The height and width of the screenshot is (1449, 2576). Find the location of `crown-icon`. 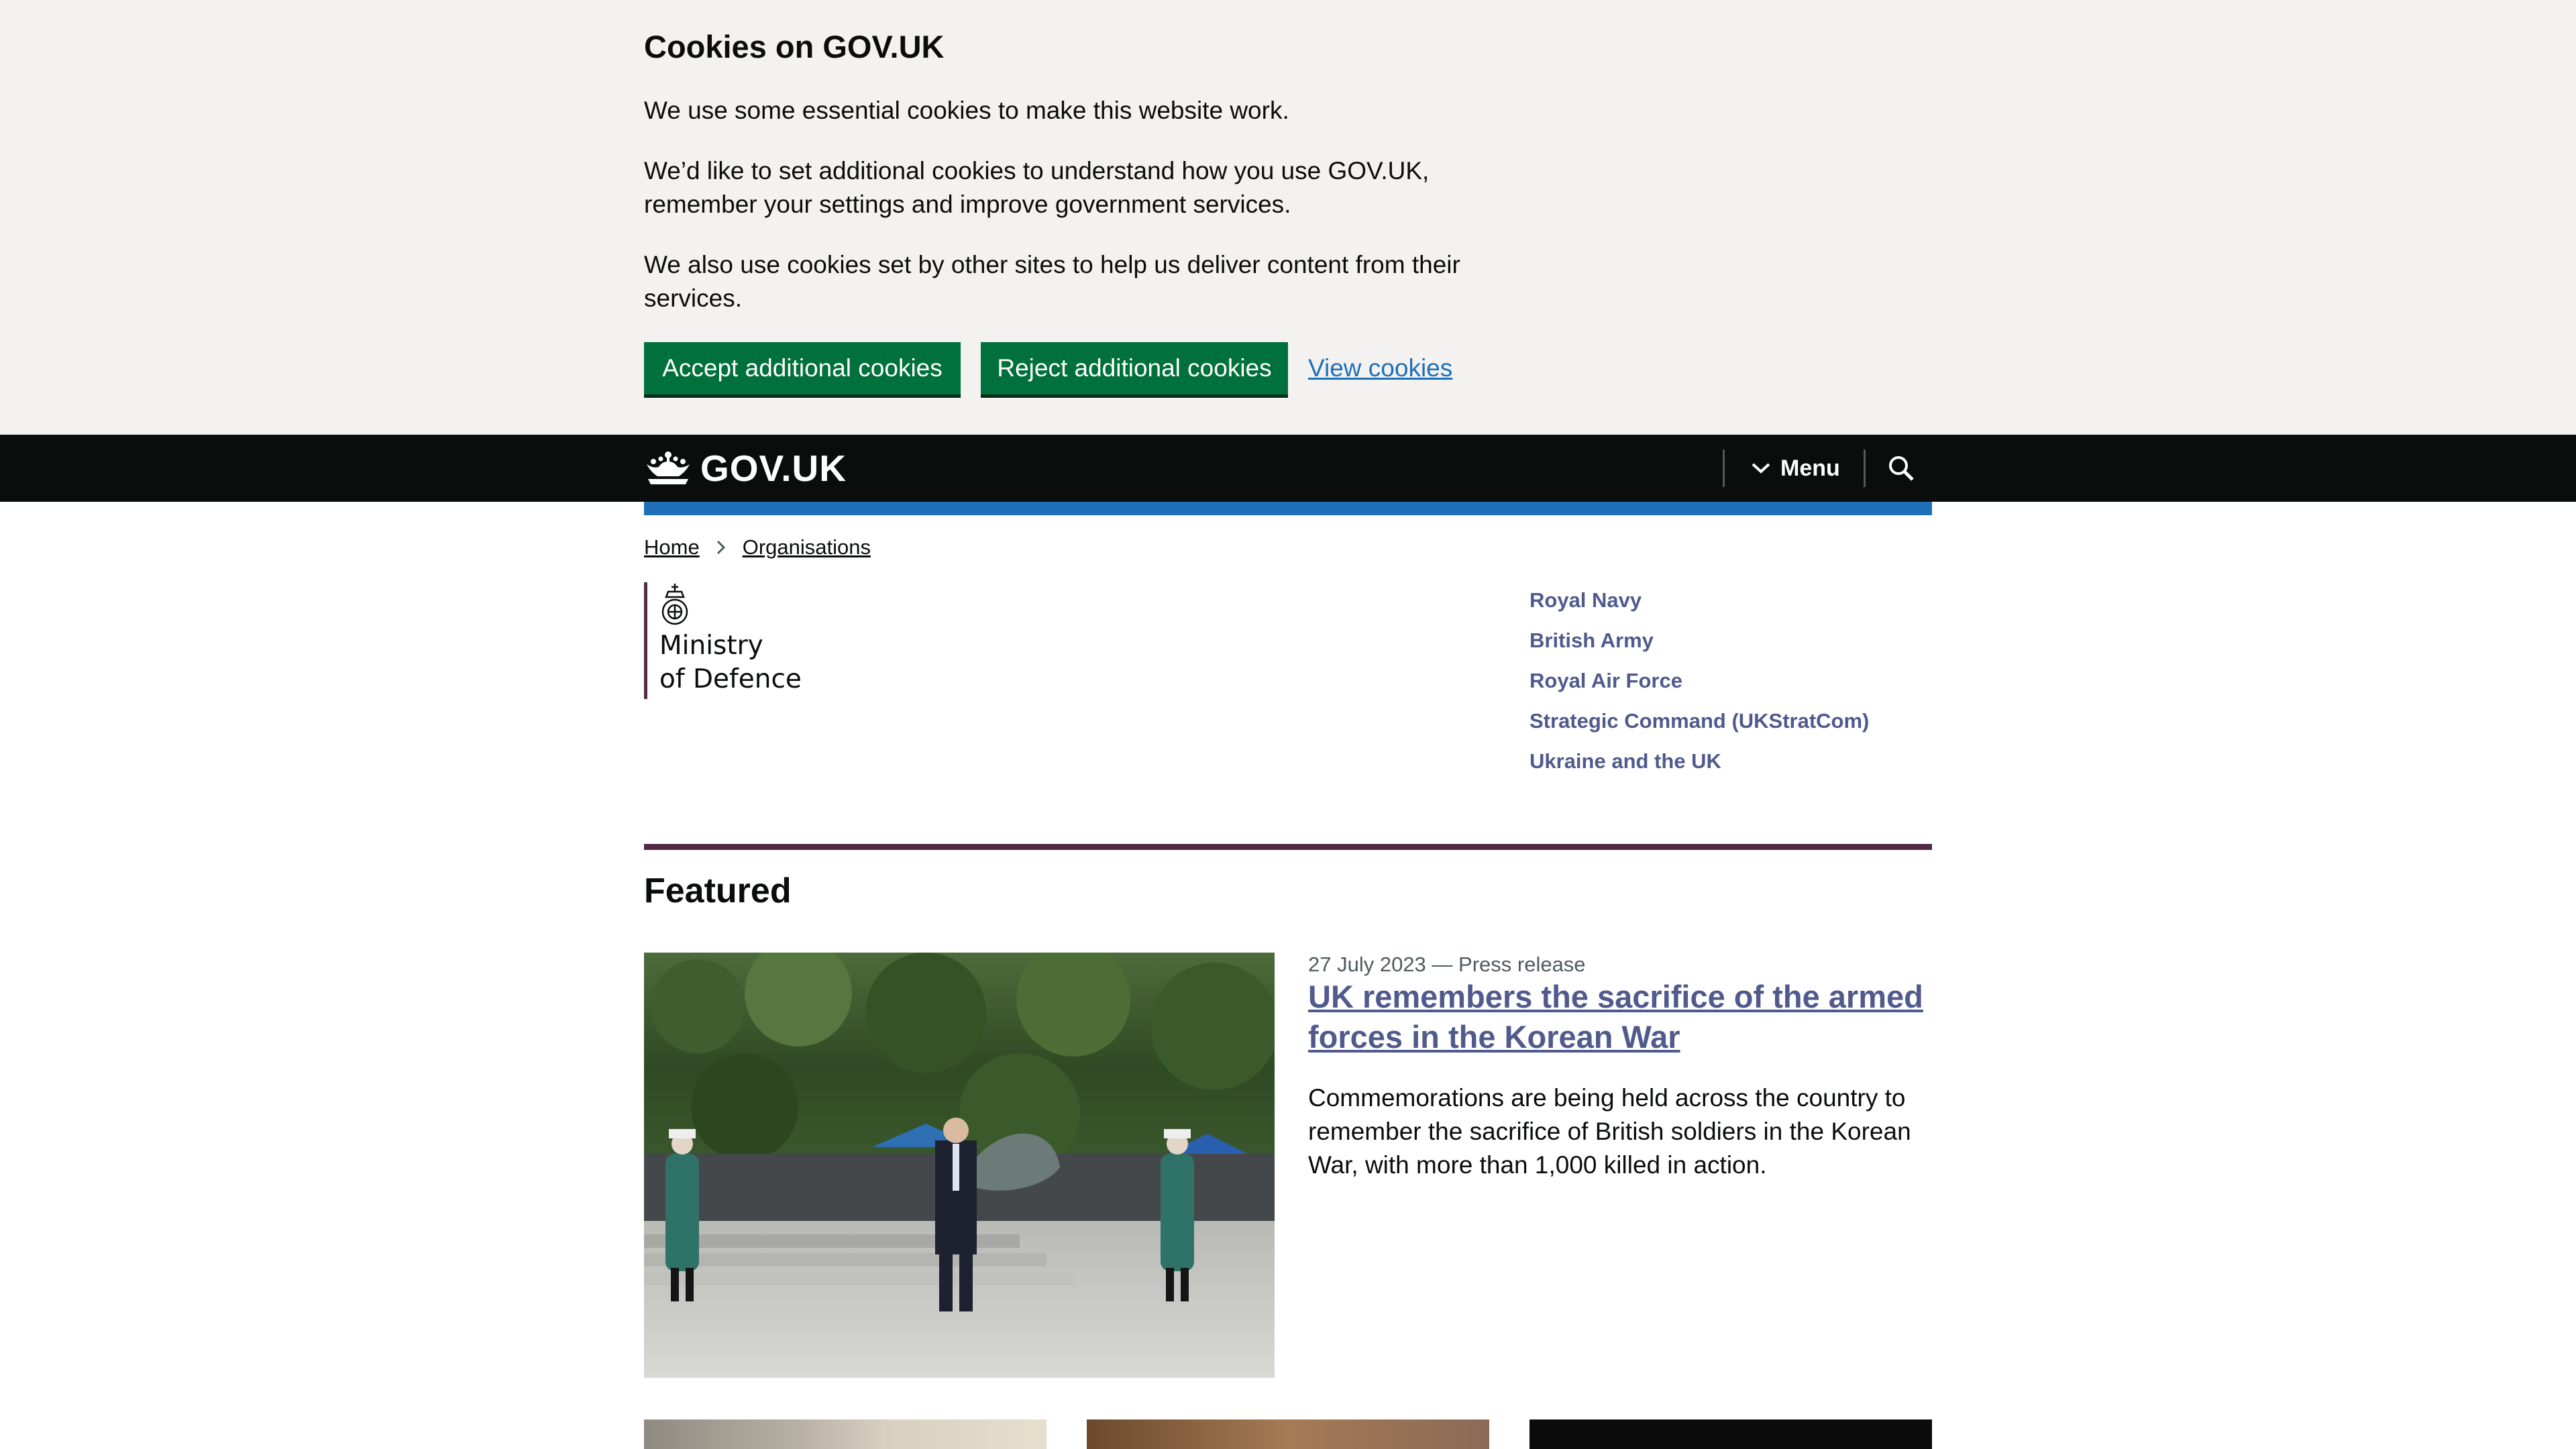

crown-icon is located at coordinates (668, 467).